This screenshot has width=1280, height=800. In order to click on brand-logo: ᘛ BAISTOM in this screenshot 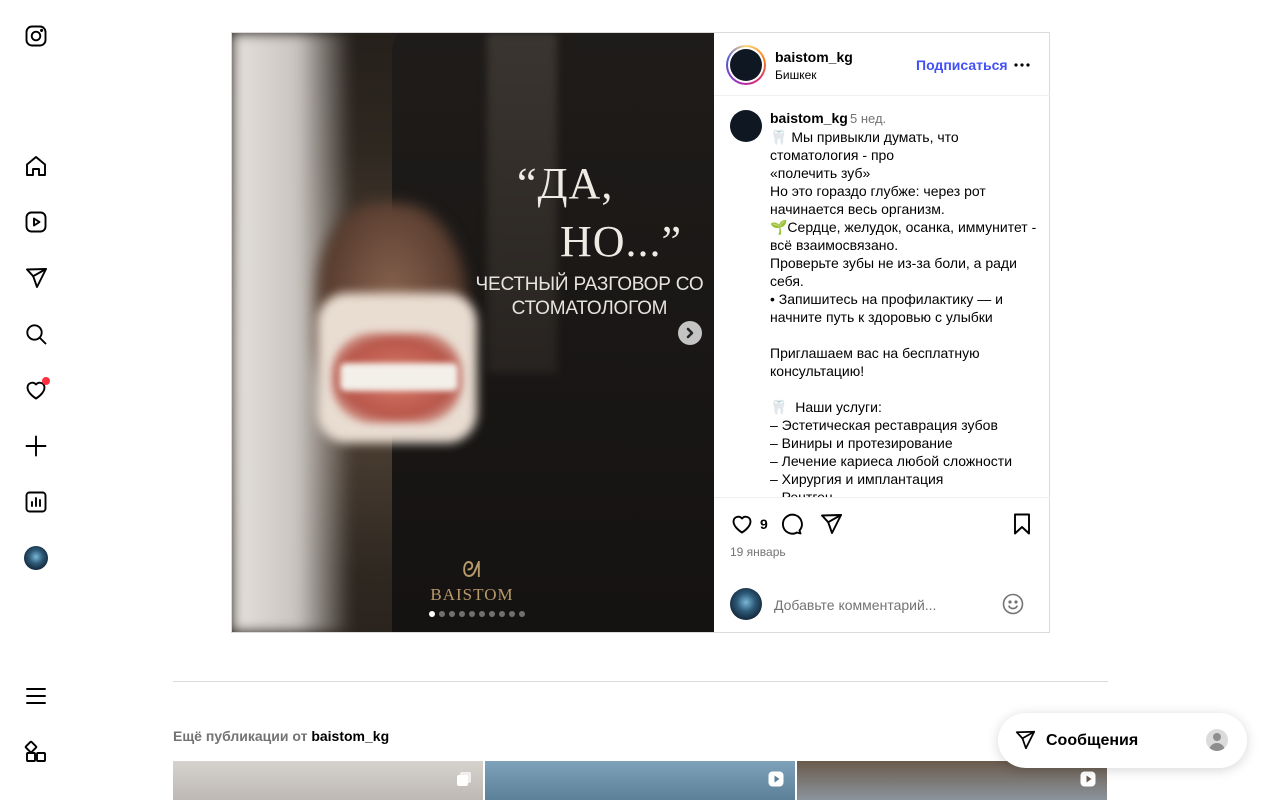, I will do `click(472, 581)`.